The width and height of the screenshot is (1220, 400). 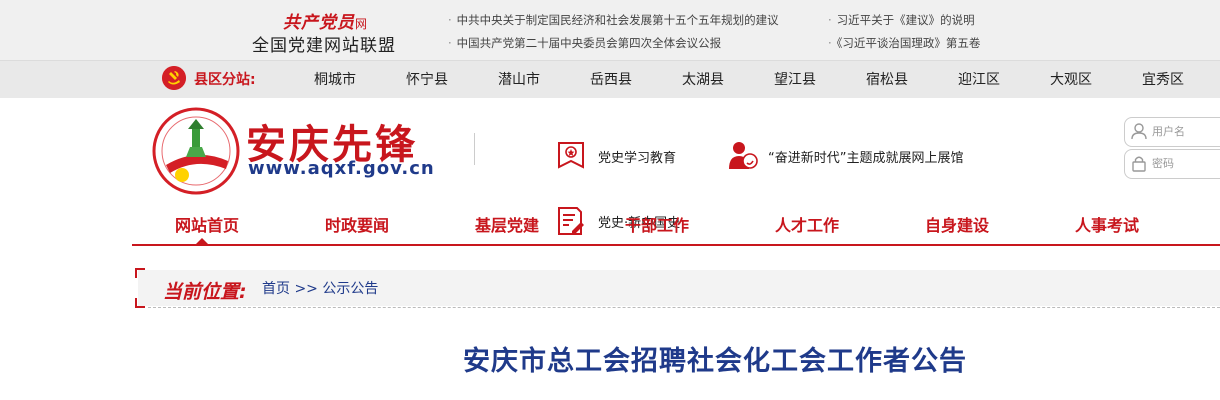 What do you see at coordinates (341, 168) in the screenshot?
I see `site-url: www.aqxf.gov.cn` at bounding box center [341, 168].